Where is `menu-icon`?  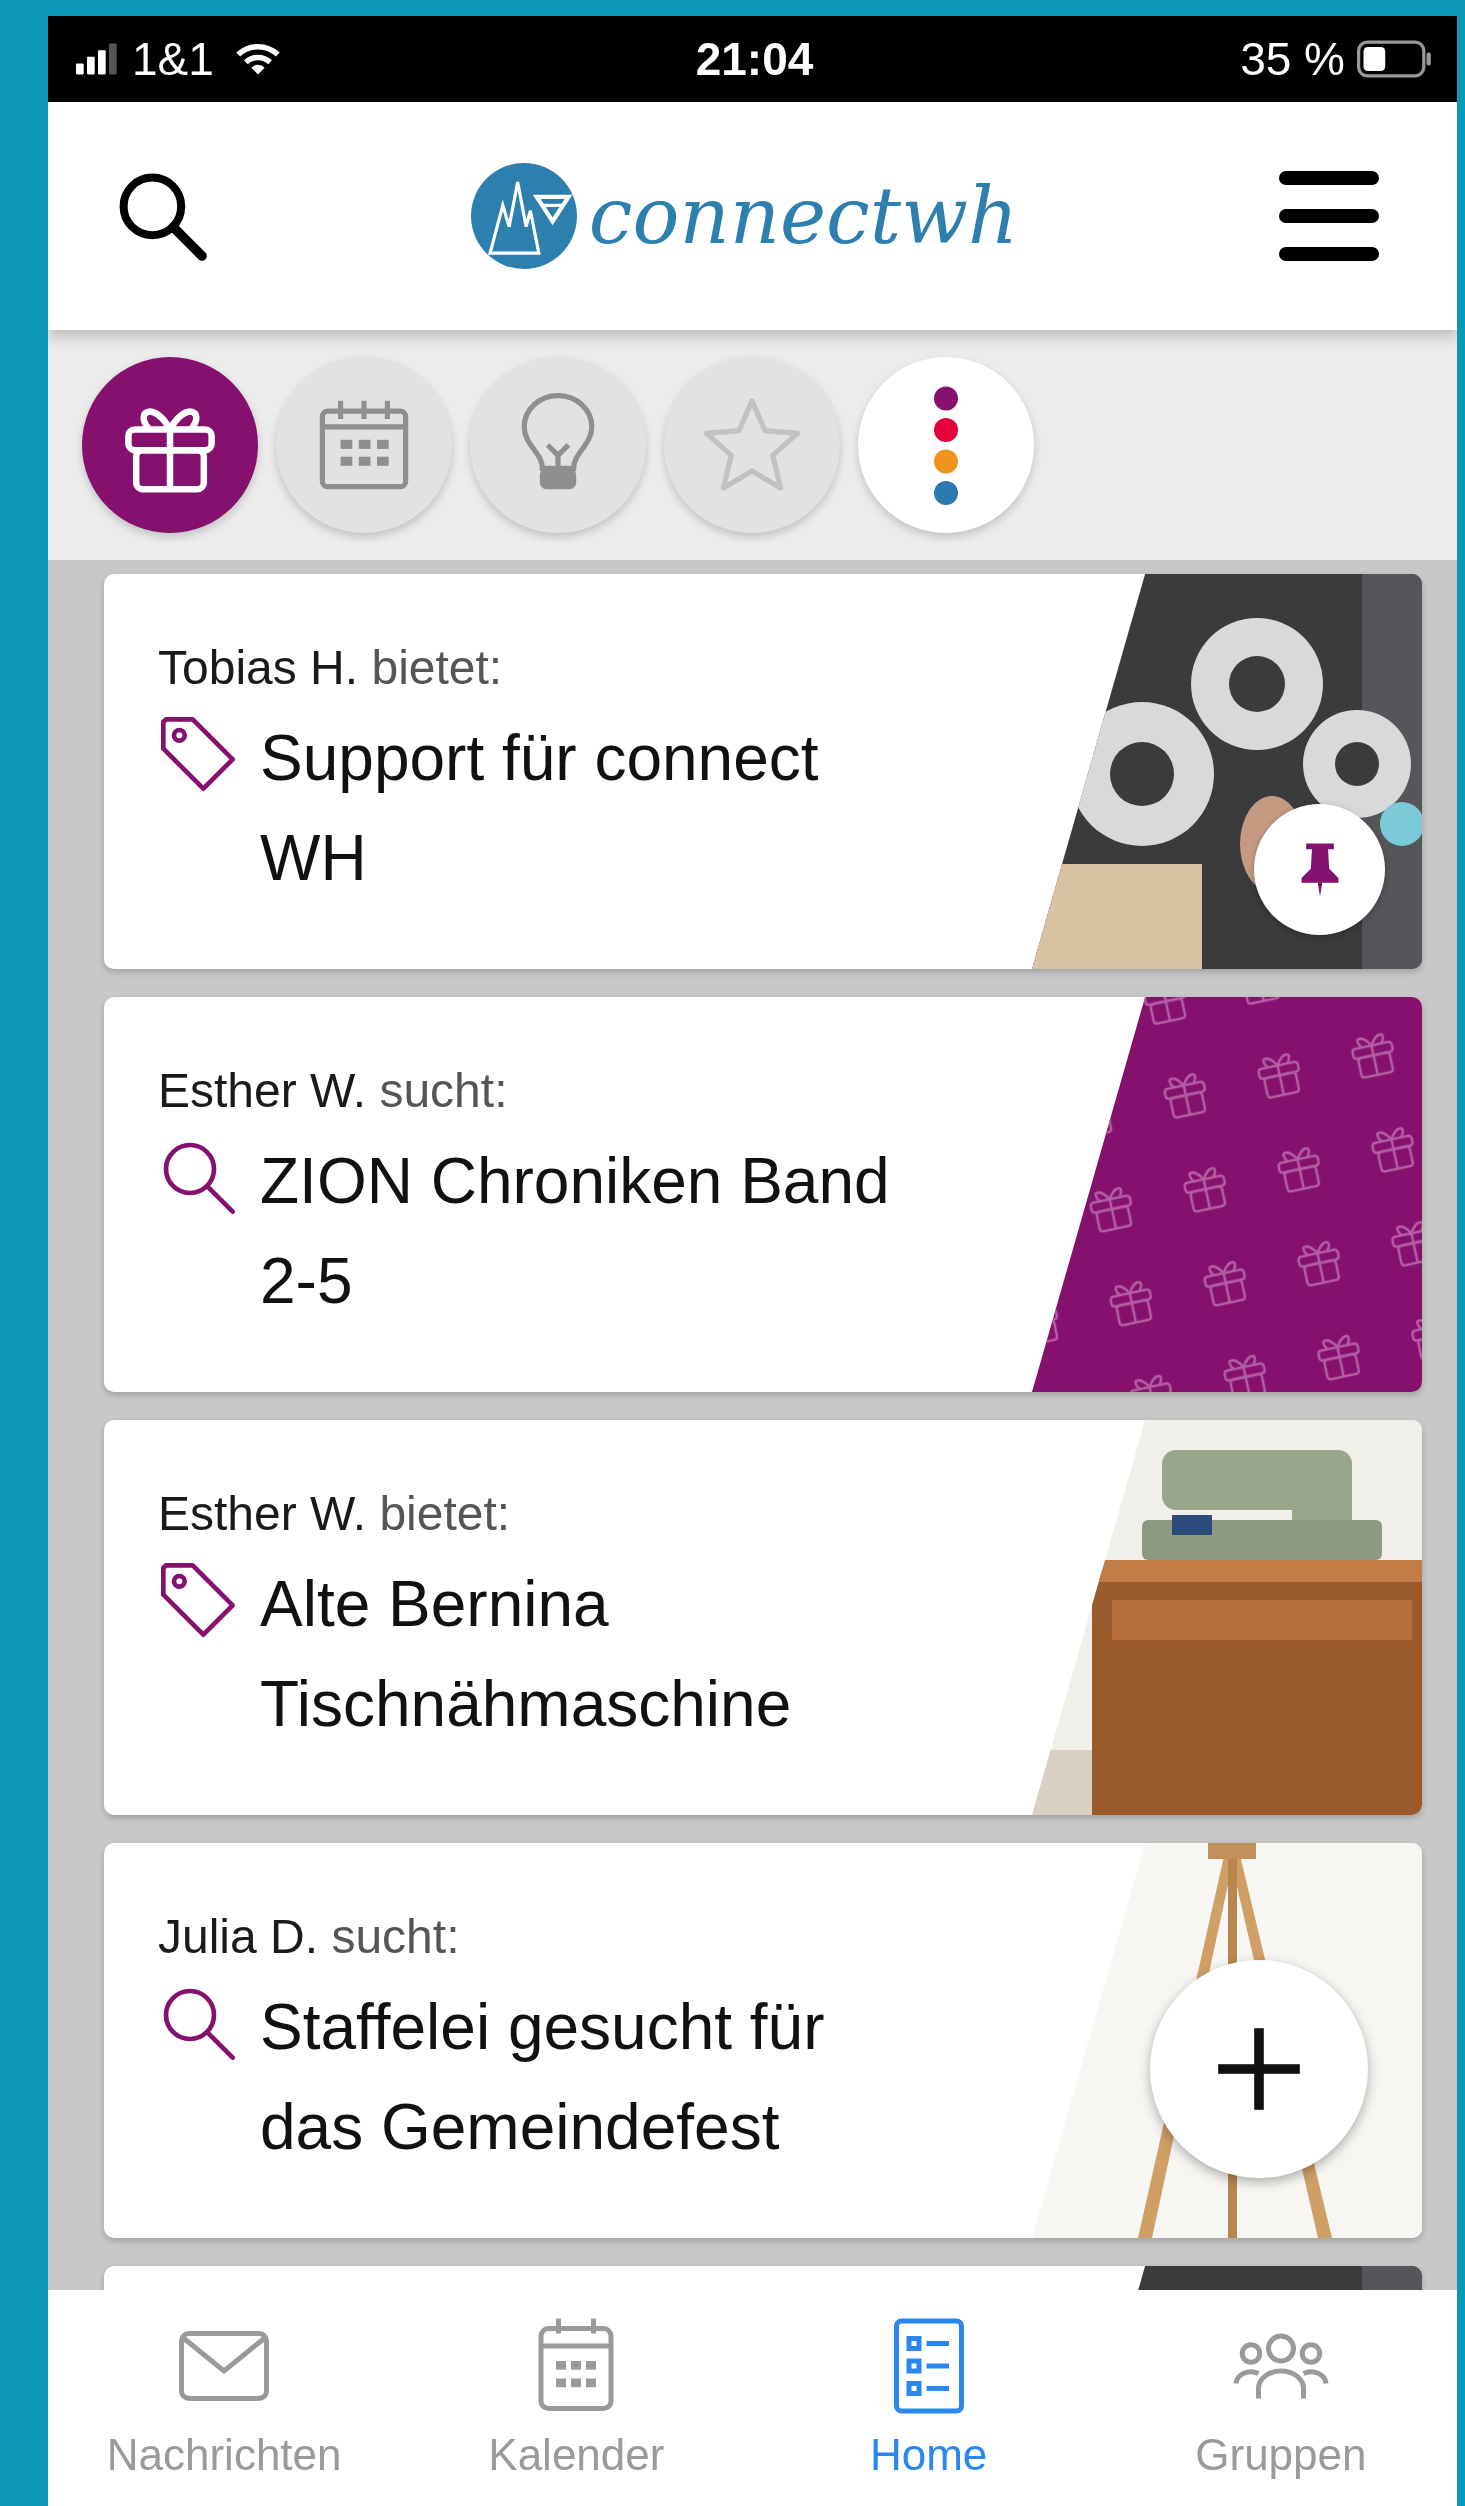 menu-icon is located at coordinates (1329, 216).